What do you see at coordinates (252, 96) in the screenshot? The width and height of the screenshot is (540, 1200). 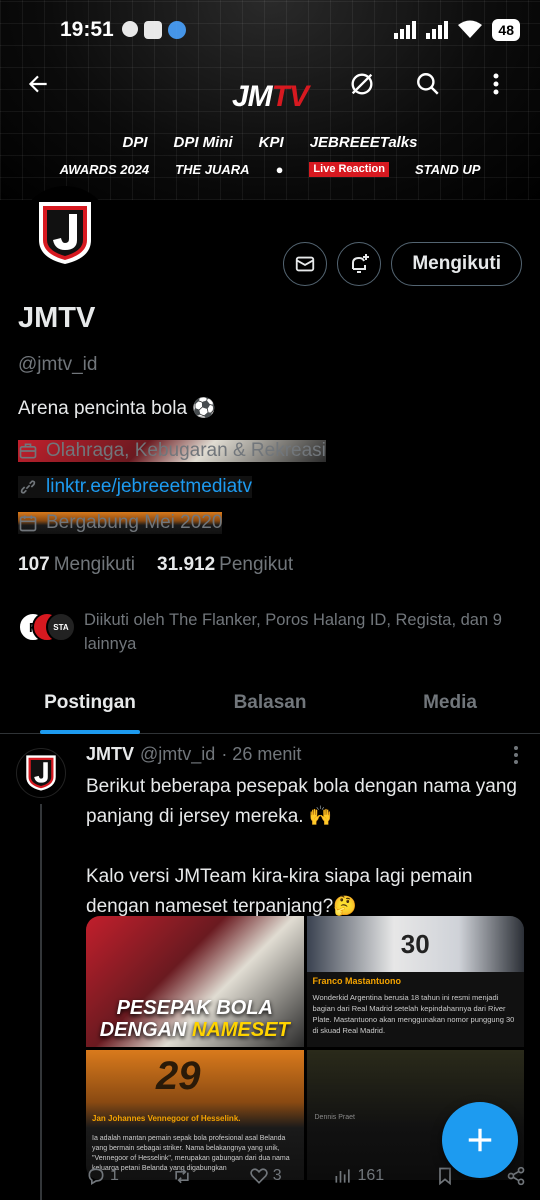 I see `banner-brand-main: JM` at bounding box center [252, 96].